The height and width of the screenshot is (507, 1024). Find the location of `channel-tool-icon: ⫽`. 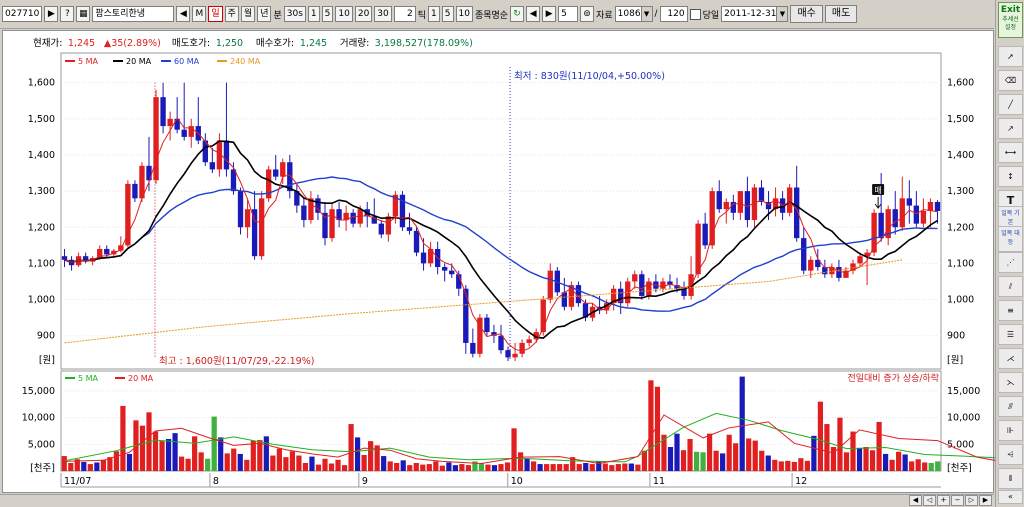

channel-tool-icon: ⫽ is located at coordinates (1010, 286).